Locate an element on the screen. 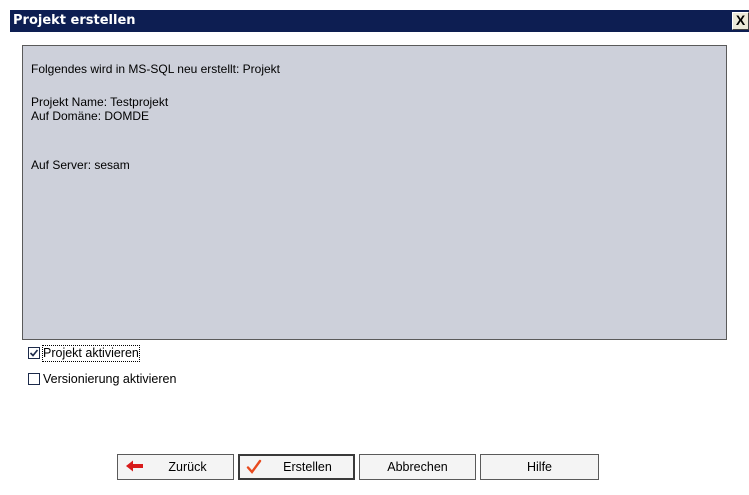  back-button-label: Zurück is located at coordinates (187, 467).